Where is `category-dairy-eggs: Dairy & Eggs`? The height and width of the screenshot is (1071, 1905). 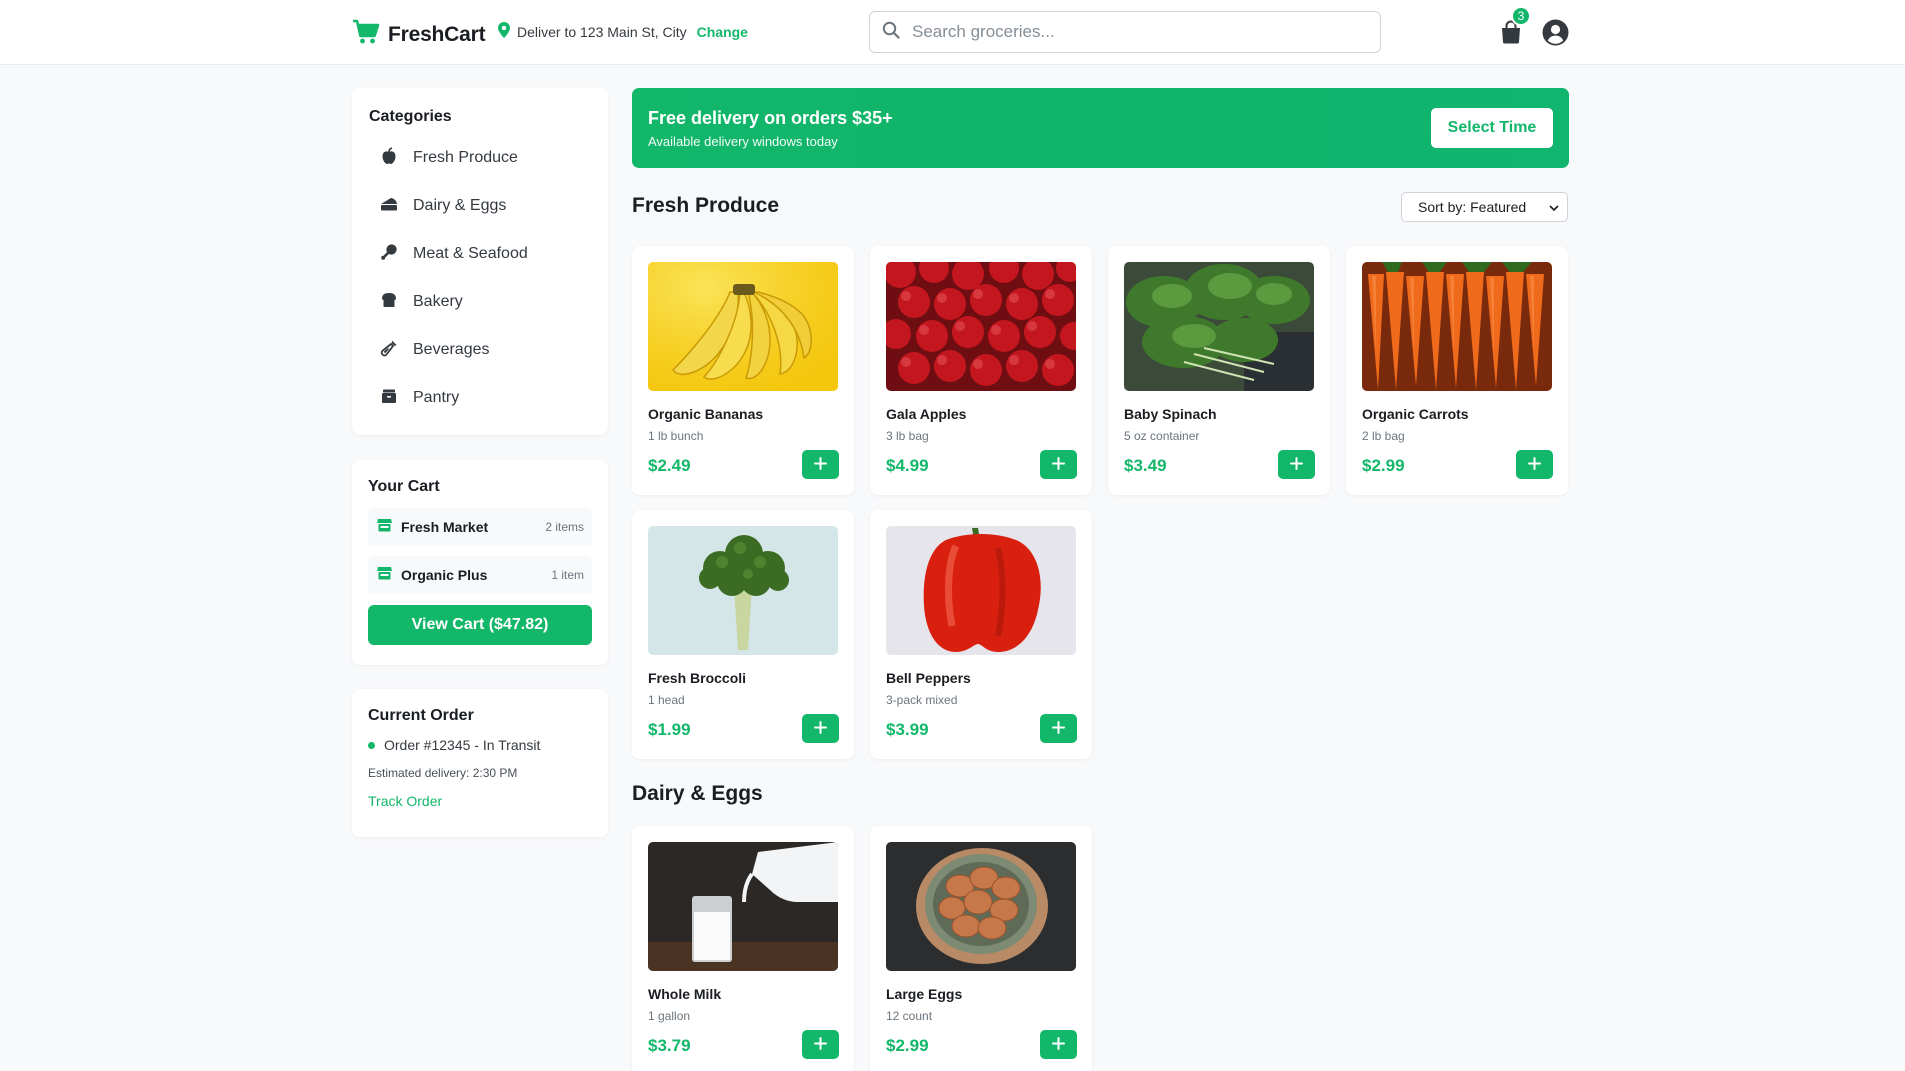 category-dairy-eggs: Dairy & Eggs is located at coordinates (480, 206).